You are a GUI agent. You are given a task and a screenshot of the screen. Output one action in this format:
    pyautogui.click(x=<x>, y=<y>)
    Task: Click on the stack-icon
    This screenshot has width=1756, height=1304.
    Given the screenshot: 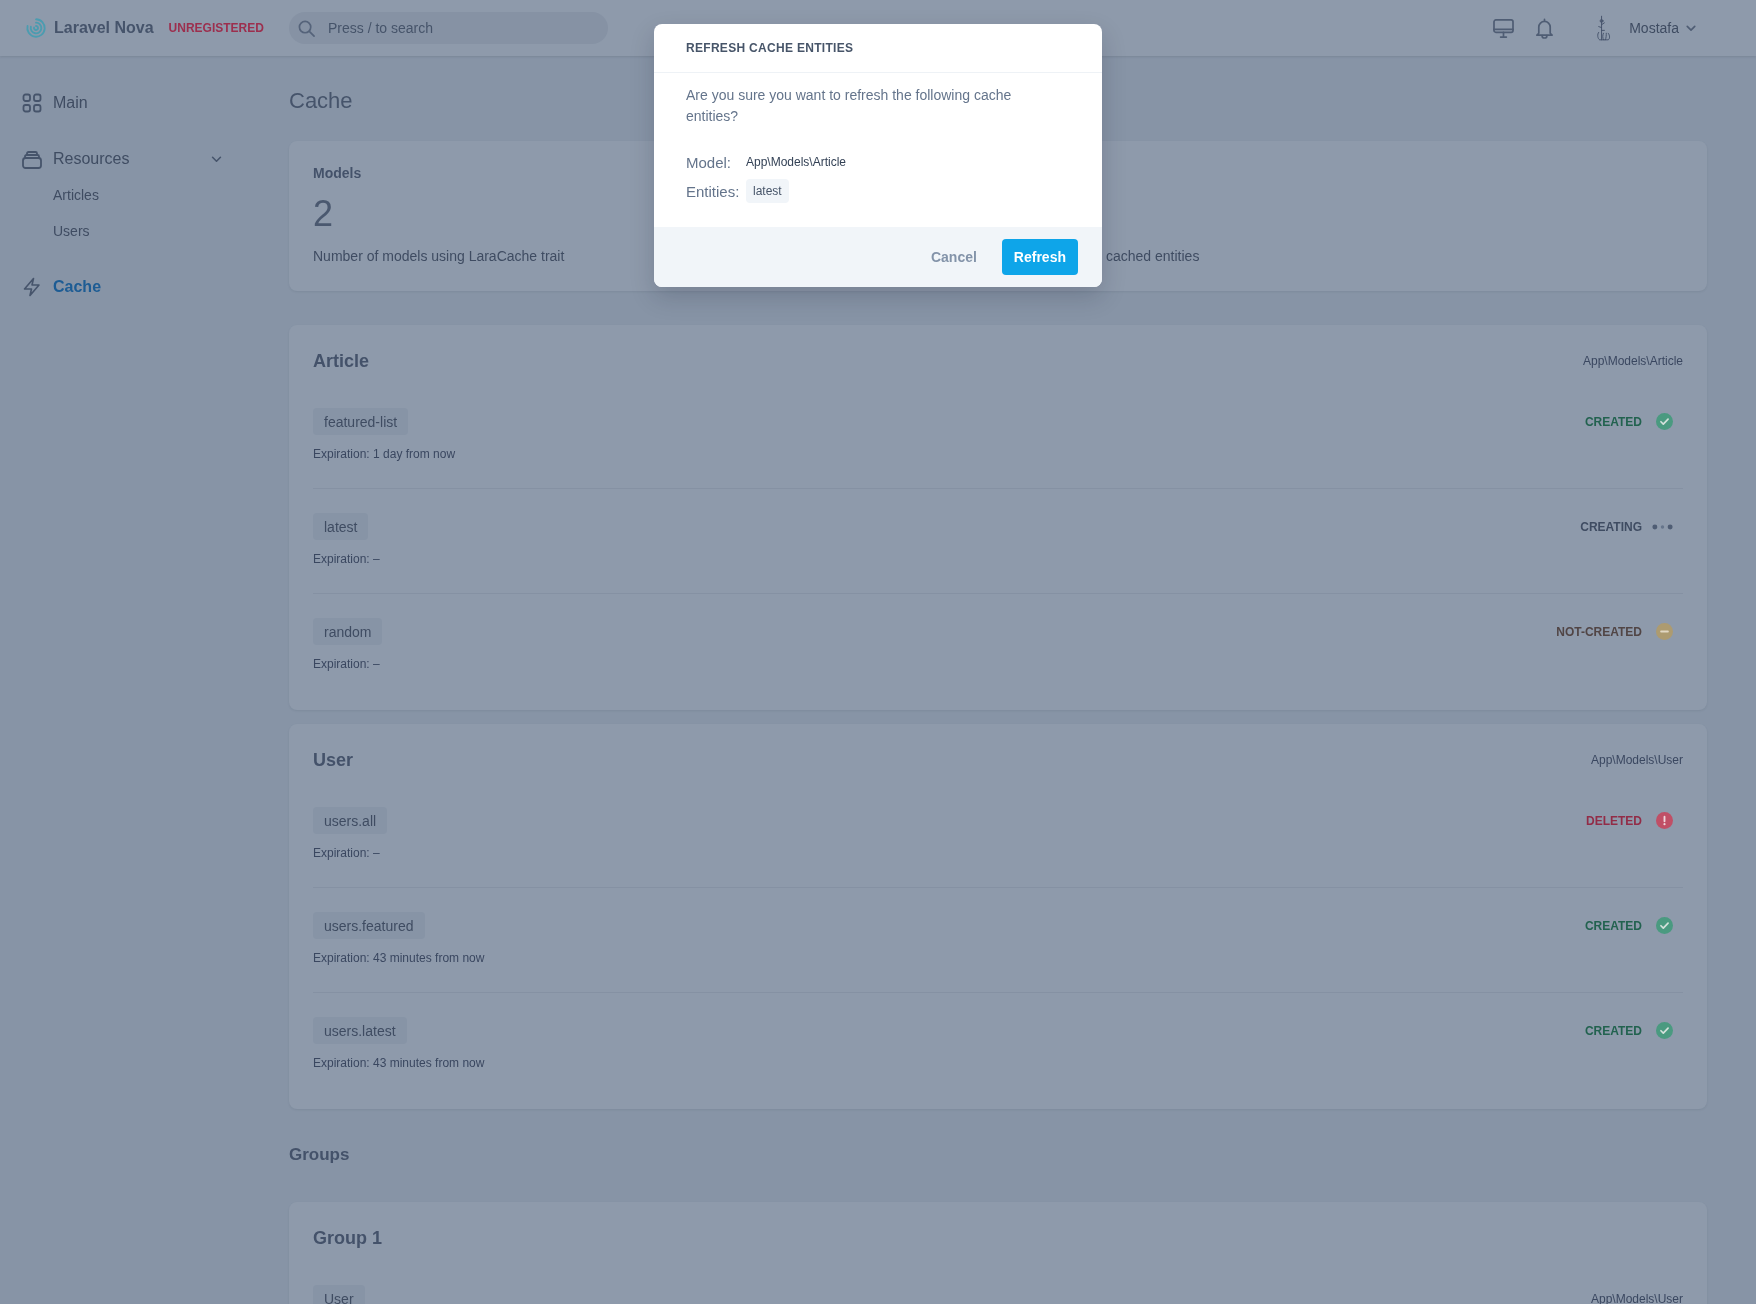 What is the action you would take?
    pyautogui.click(x=32, y=159)
    